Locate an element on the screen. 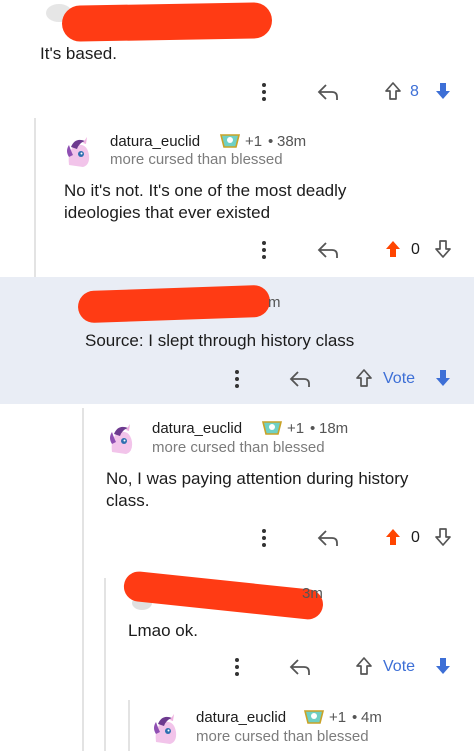 The image size is (474, 751). comment-body-line-1: No it's not. It's one of the most deadly is located at coordinates (205, 190).